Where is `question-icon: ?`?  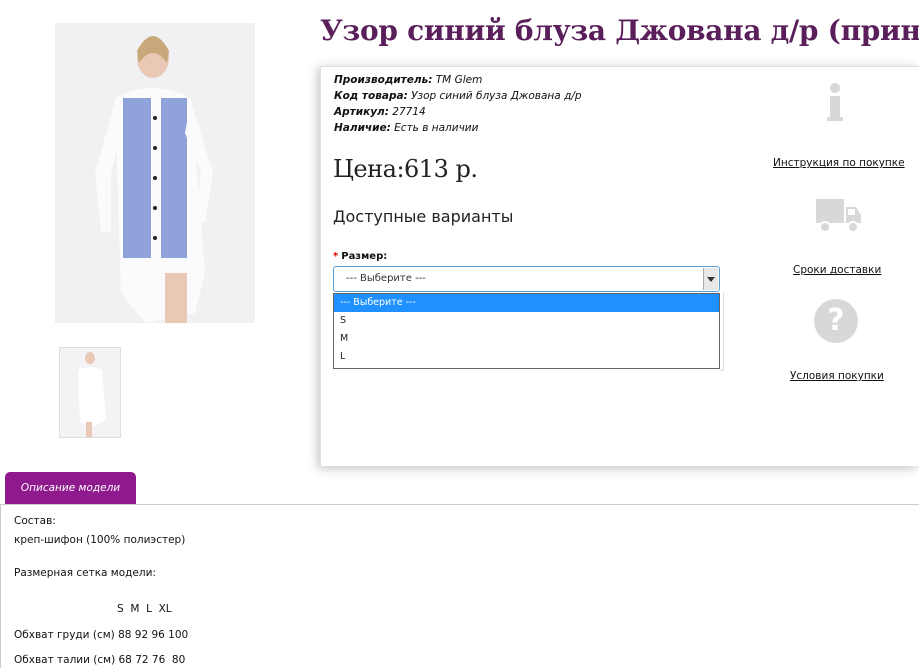
question-icon: ? is located at coordinates (836, 321).